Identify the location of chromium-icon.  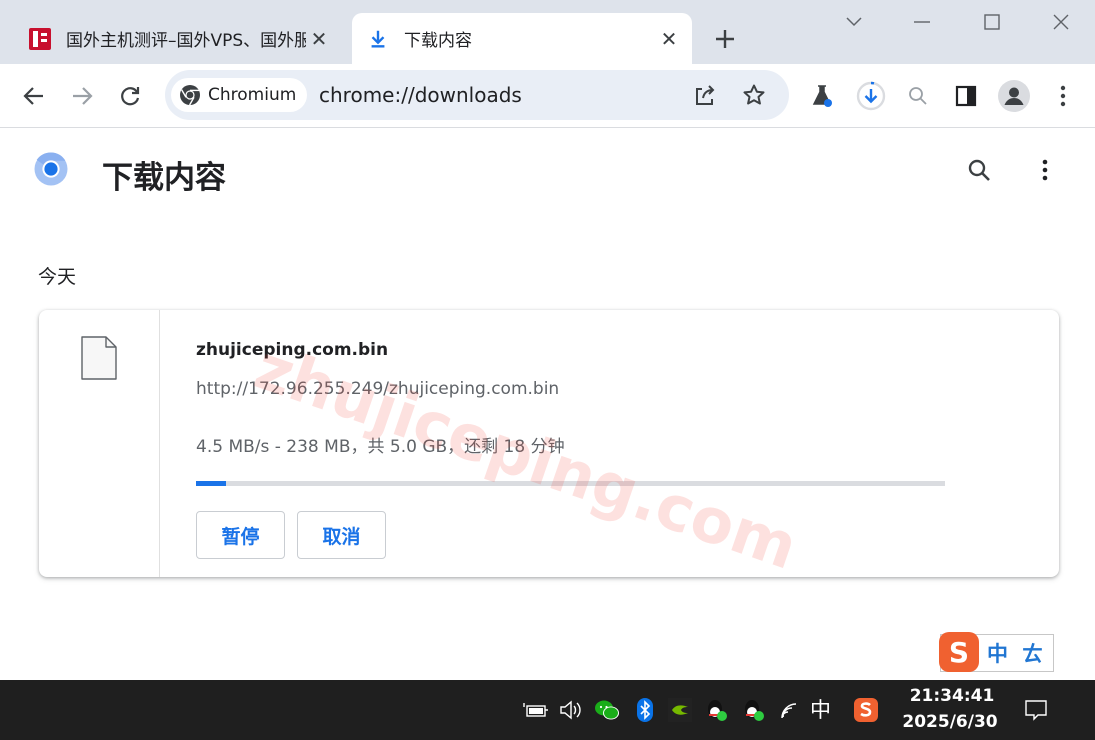
(190, 95).